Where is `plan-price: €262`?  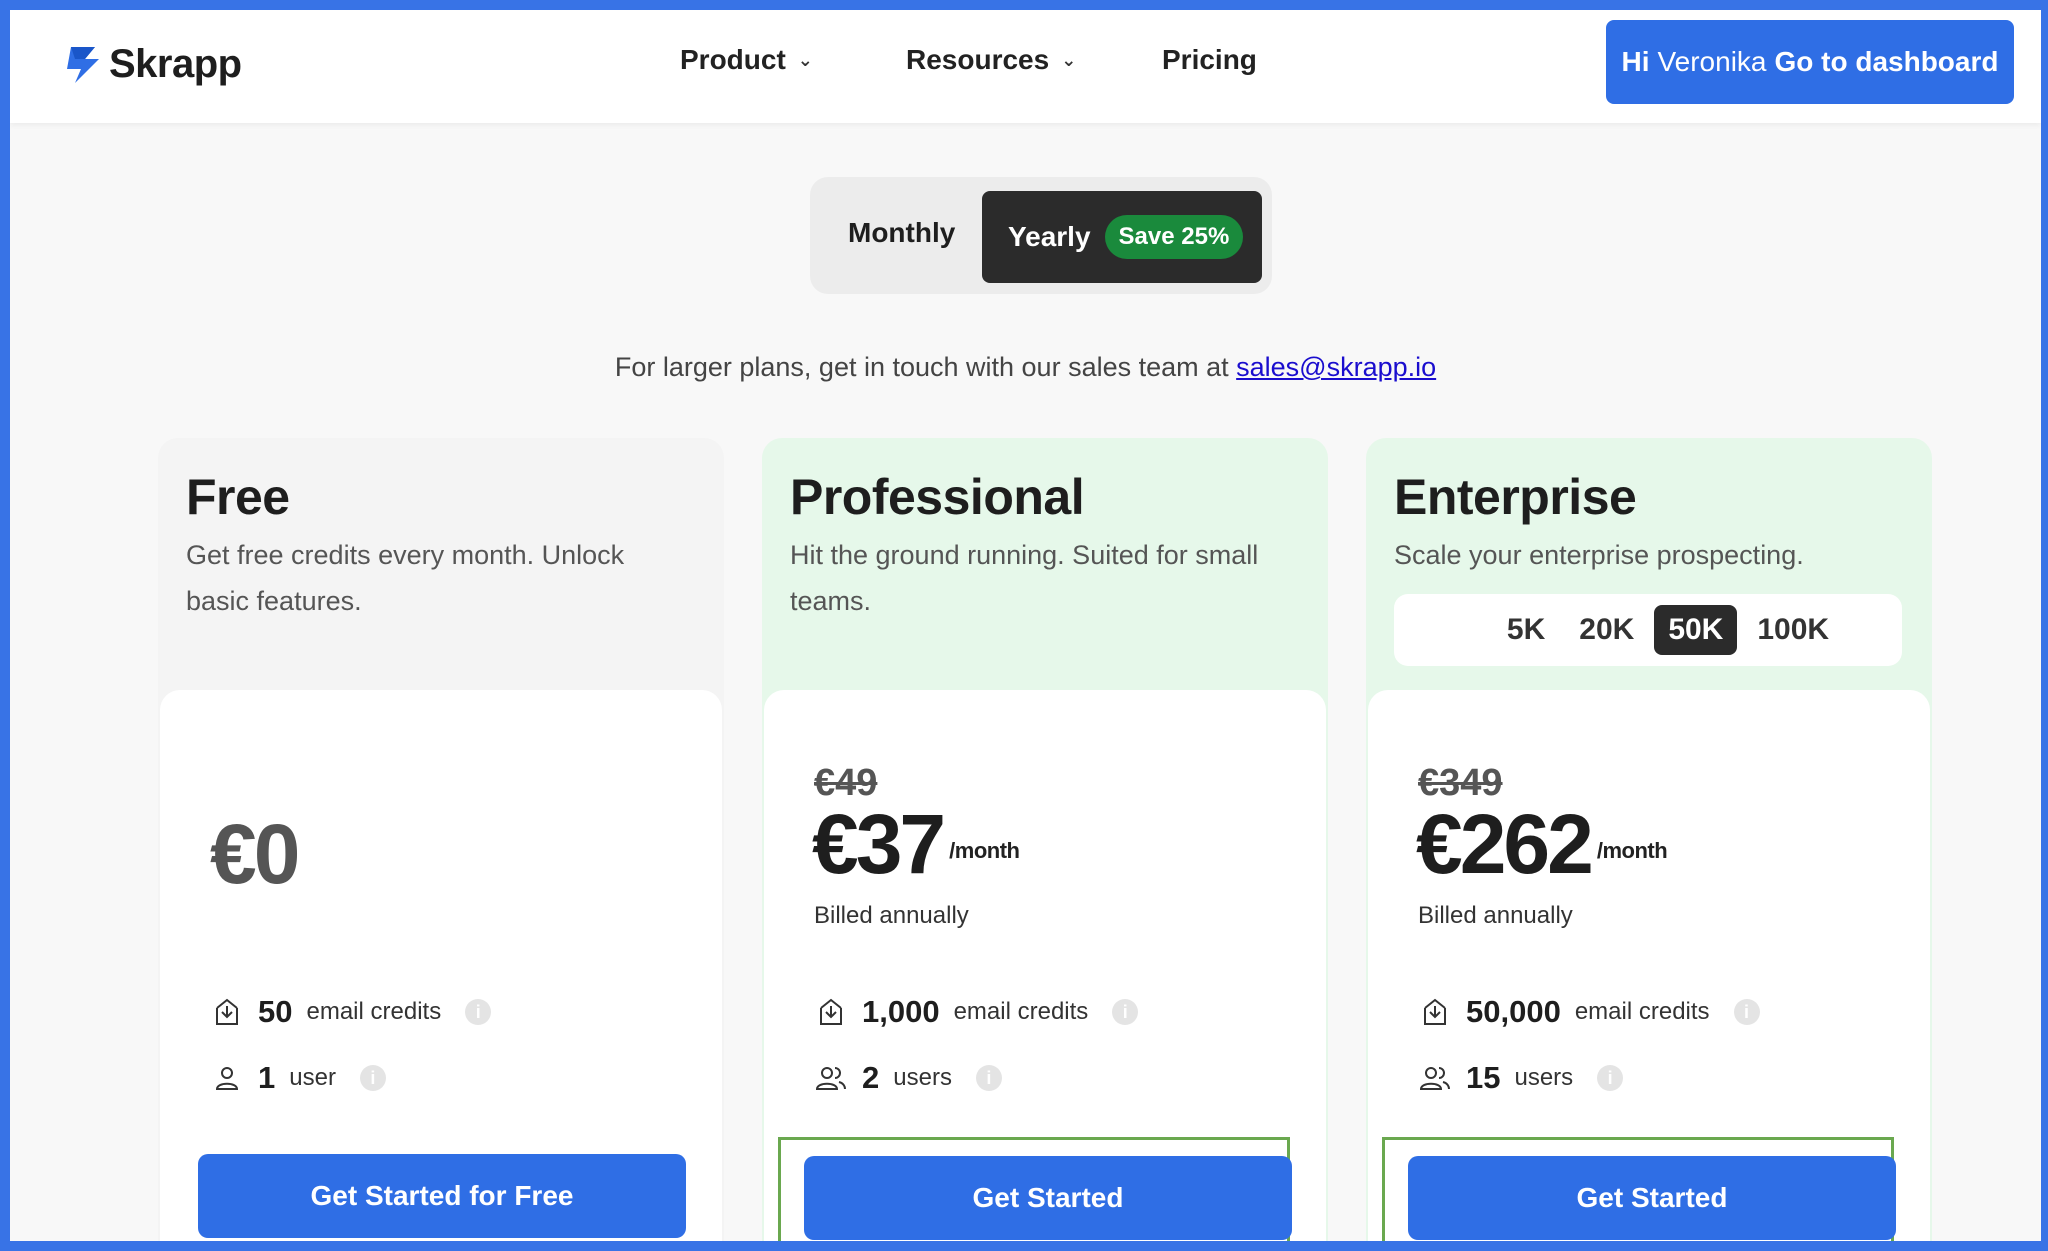 plan-price: €262 is located at coordinates (1505, 844).